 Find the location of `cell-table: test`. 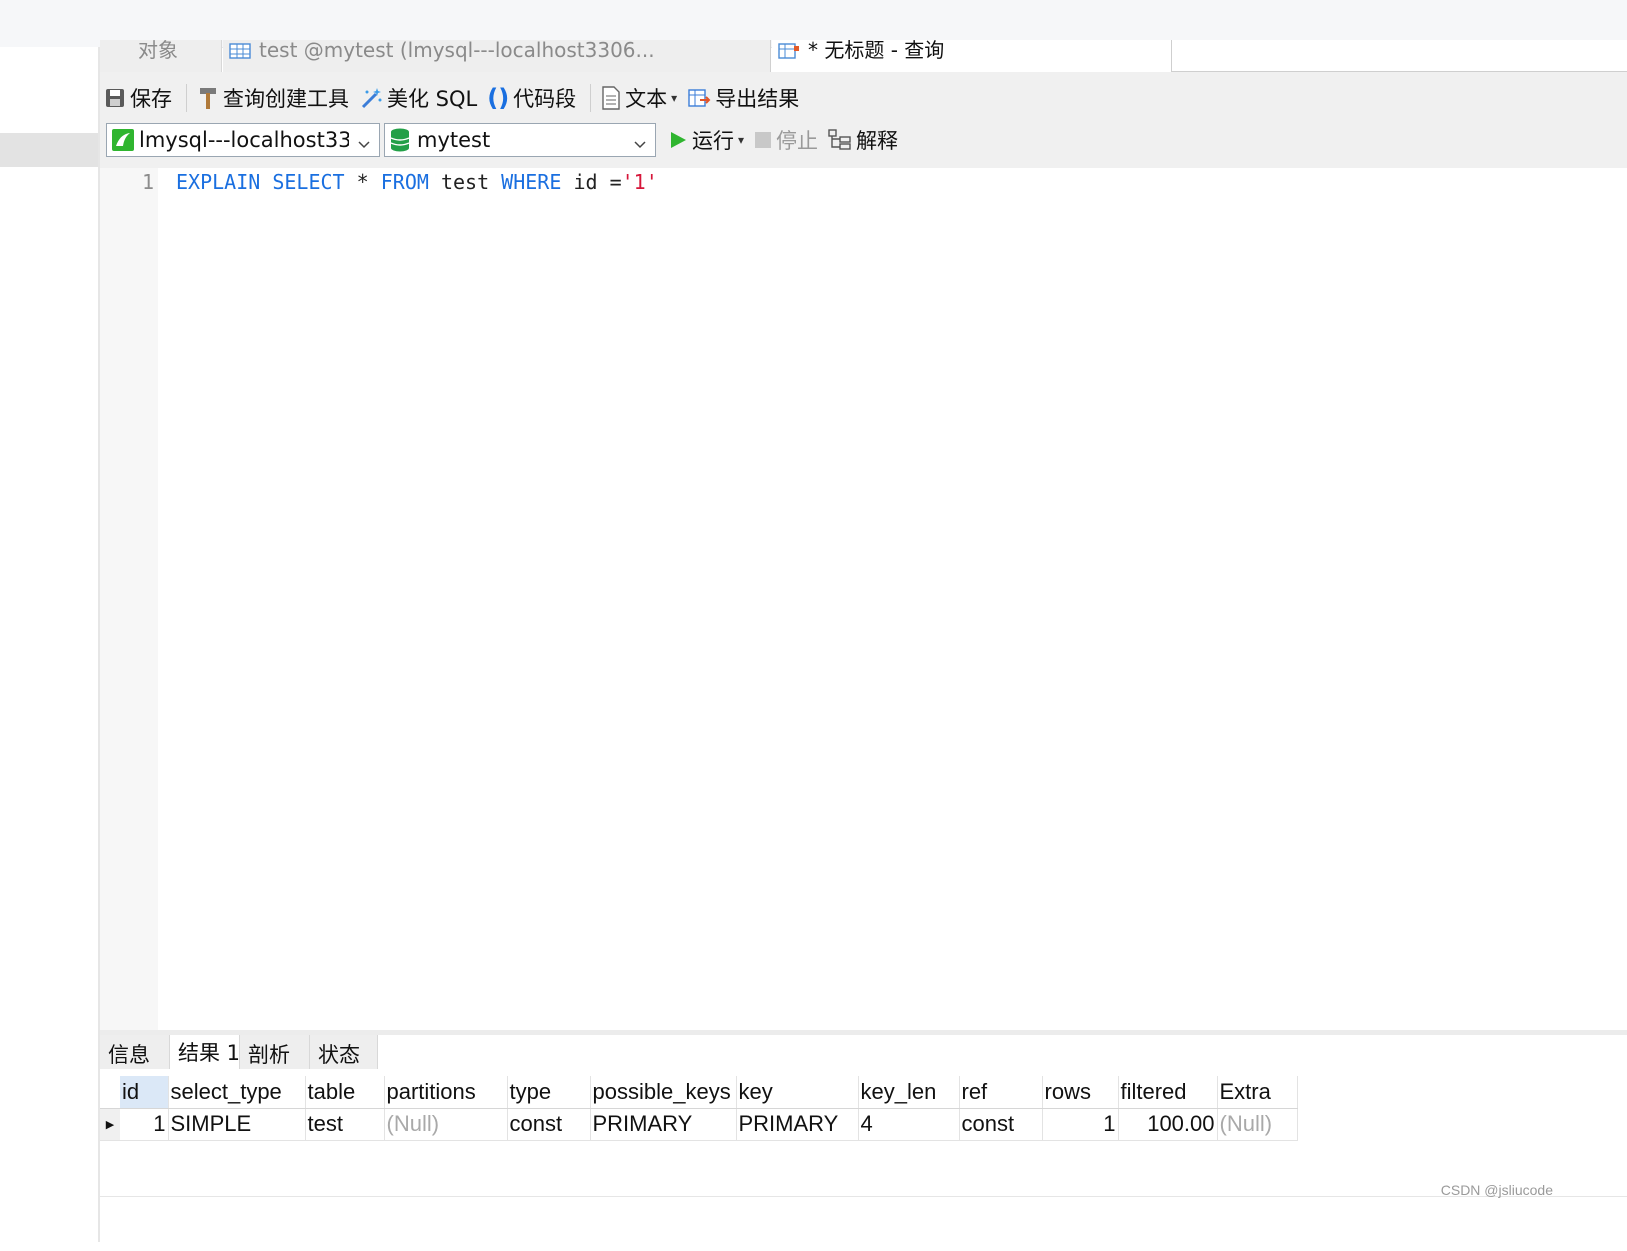

cell-table: test is located at coordinates (345, 1124).